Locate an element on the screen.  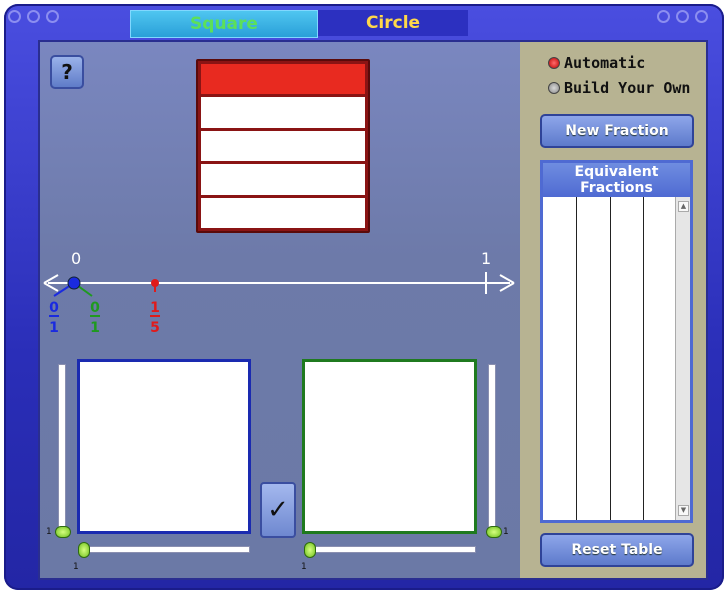
radio-build-label: Build Your Own is located at coordinates (627, 88).